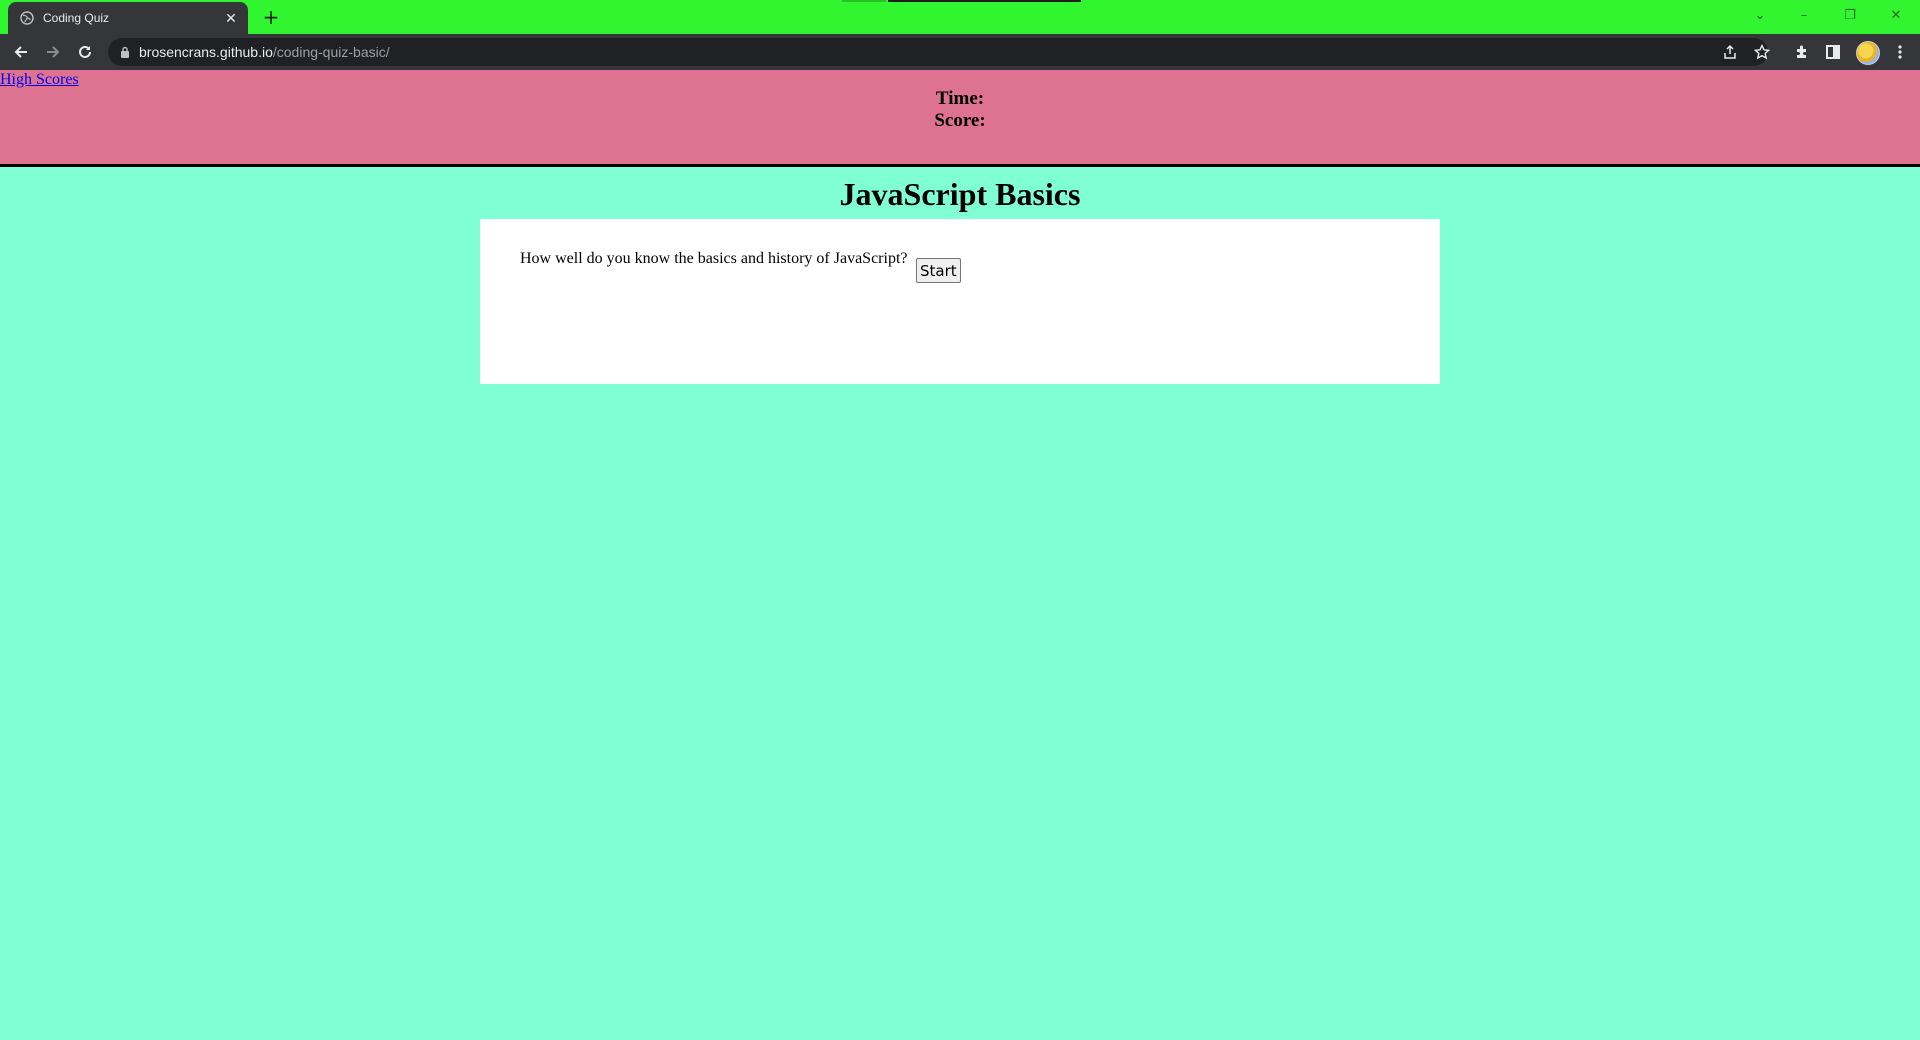  What do you see at coordinates (960, 98) in the screenshot?
I see `time-label: Time:` at bounding box center [960, 98].